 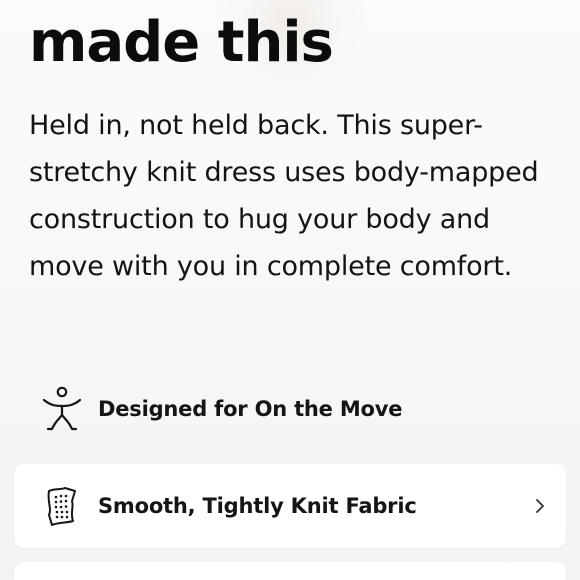 I want to click on chevron-right-icon, so click(x=540, y=506).